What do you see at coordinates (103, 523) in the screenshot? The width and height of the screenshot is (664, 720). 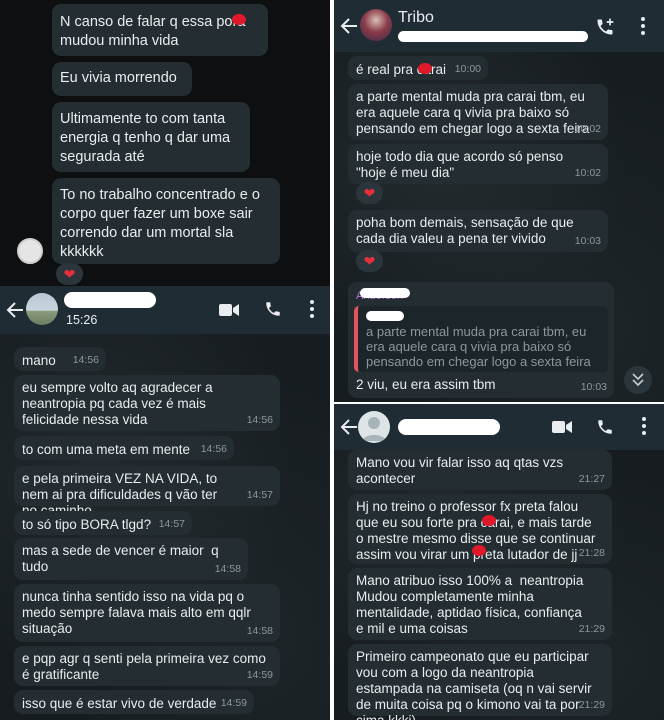 I see `message-bubble: to só tipo BORA tlgd? 14:57` at bounding box center [103, 523].